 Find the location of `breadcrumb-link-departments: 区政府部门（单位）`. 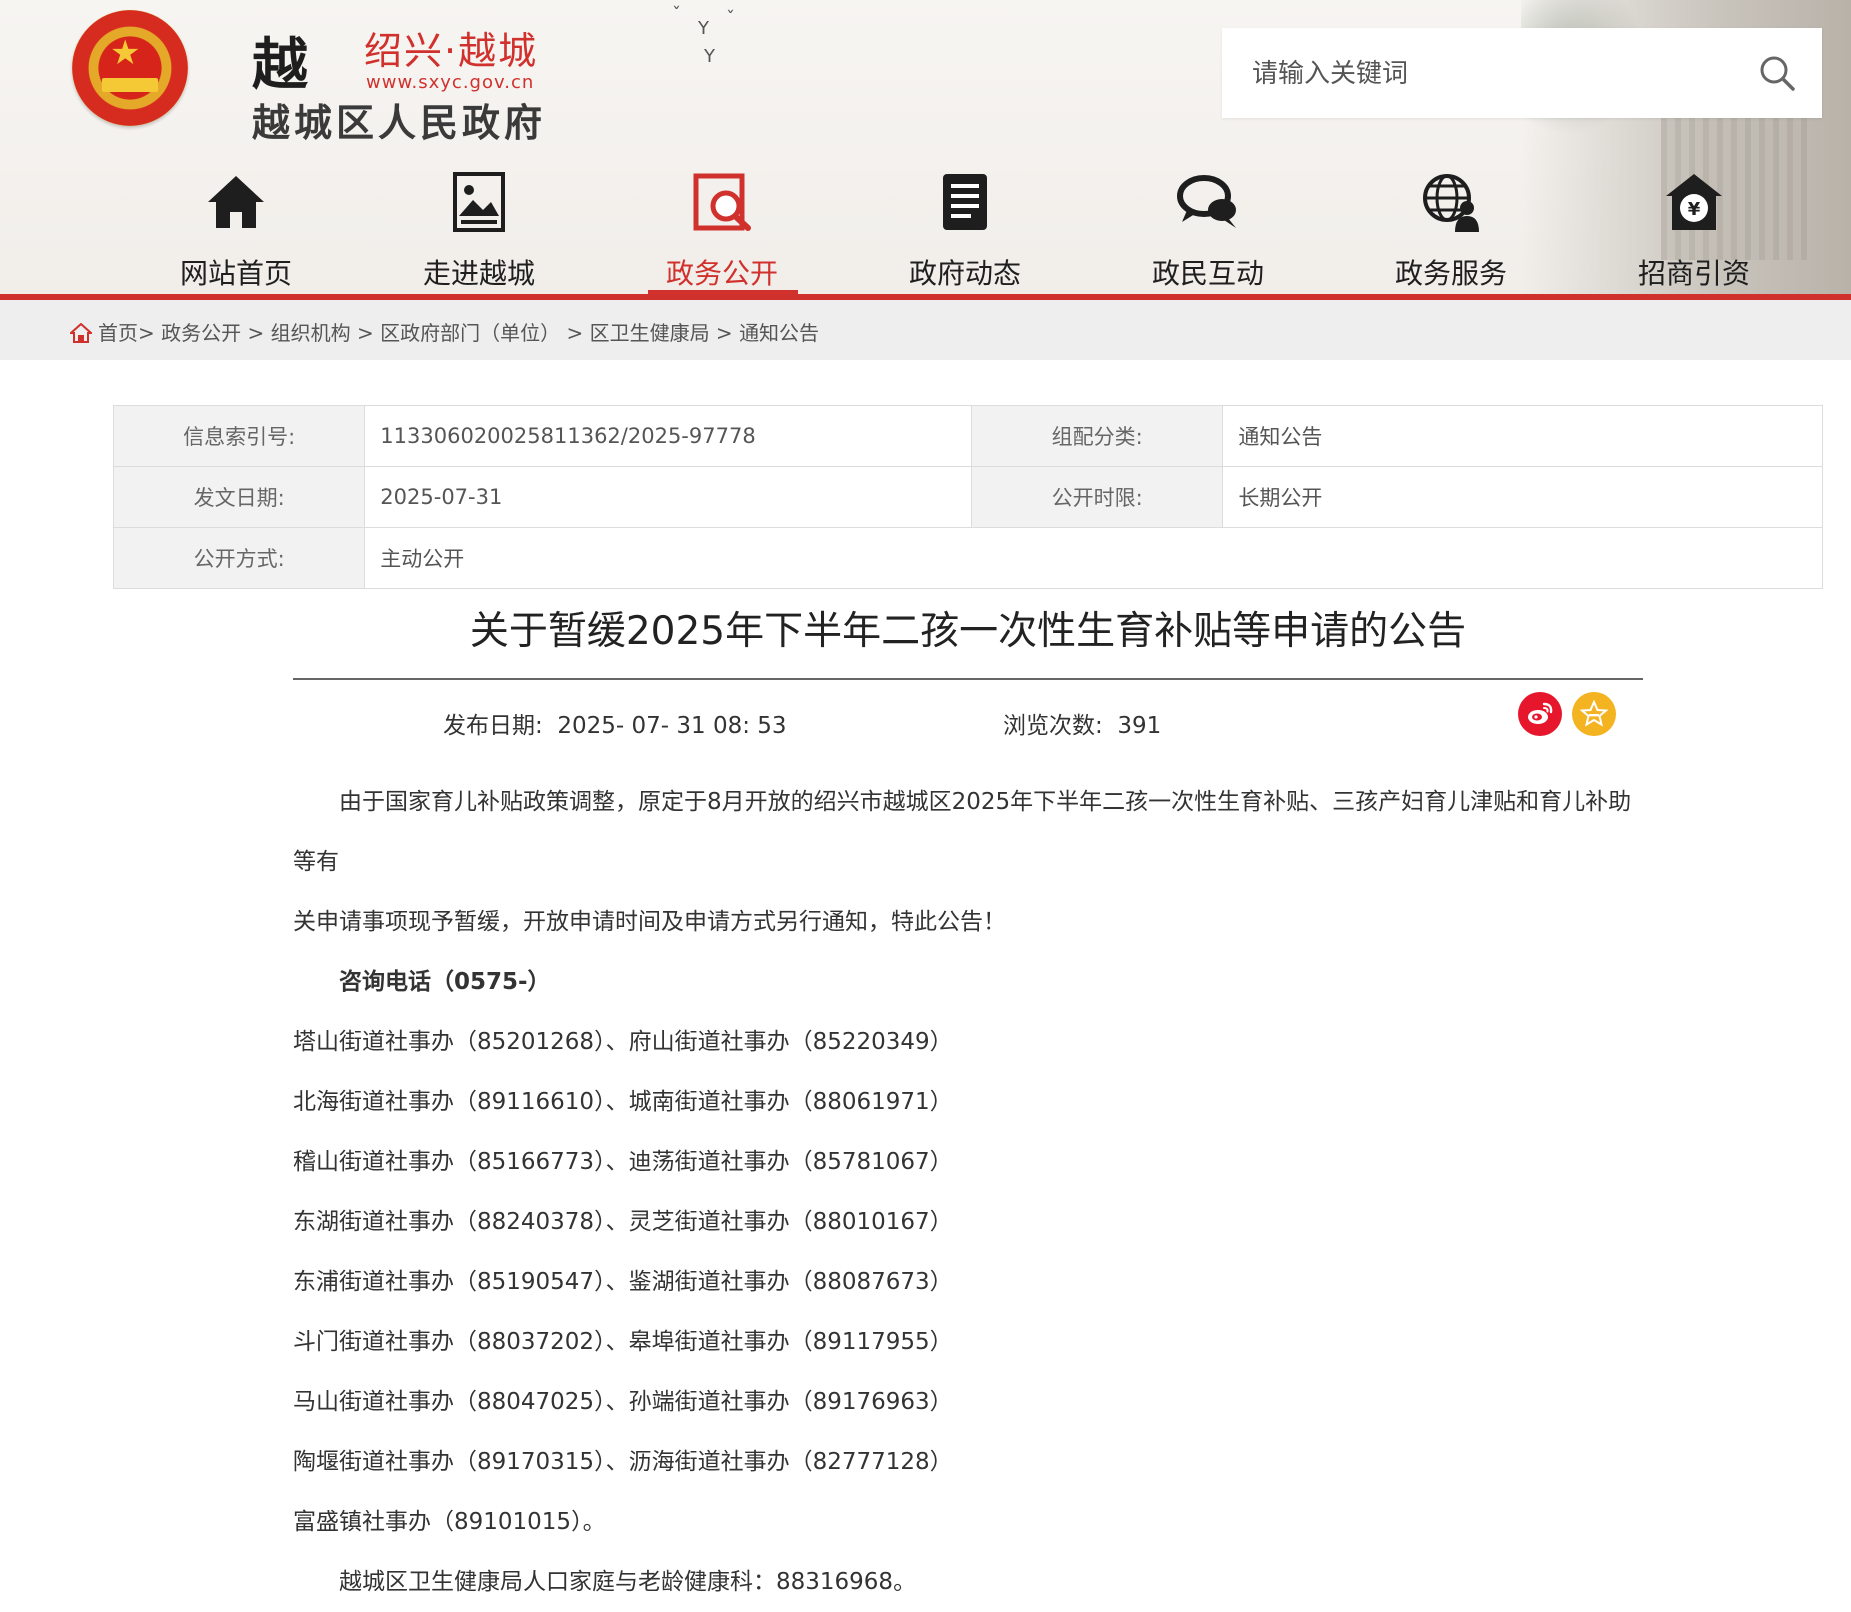

breadcrumb-link-departments: 区政府部门（单位） is located at coordinates (470, 333).